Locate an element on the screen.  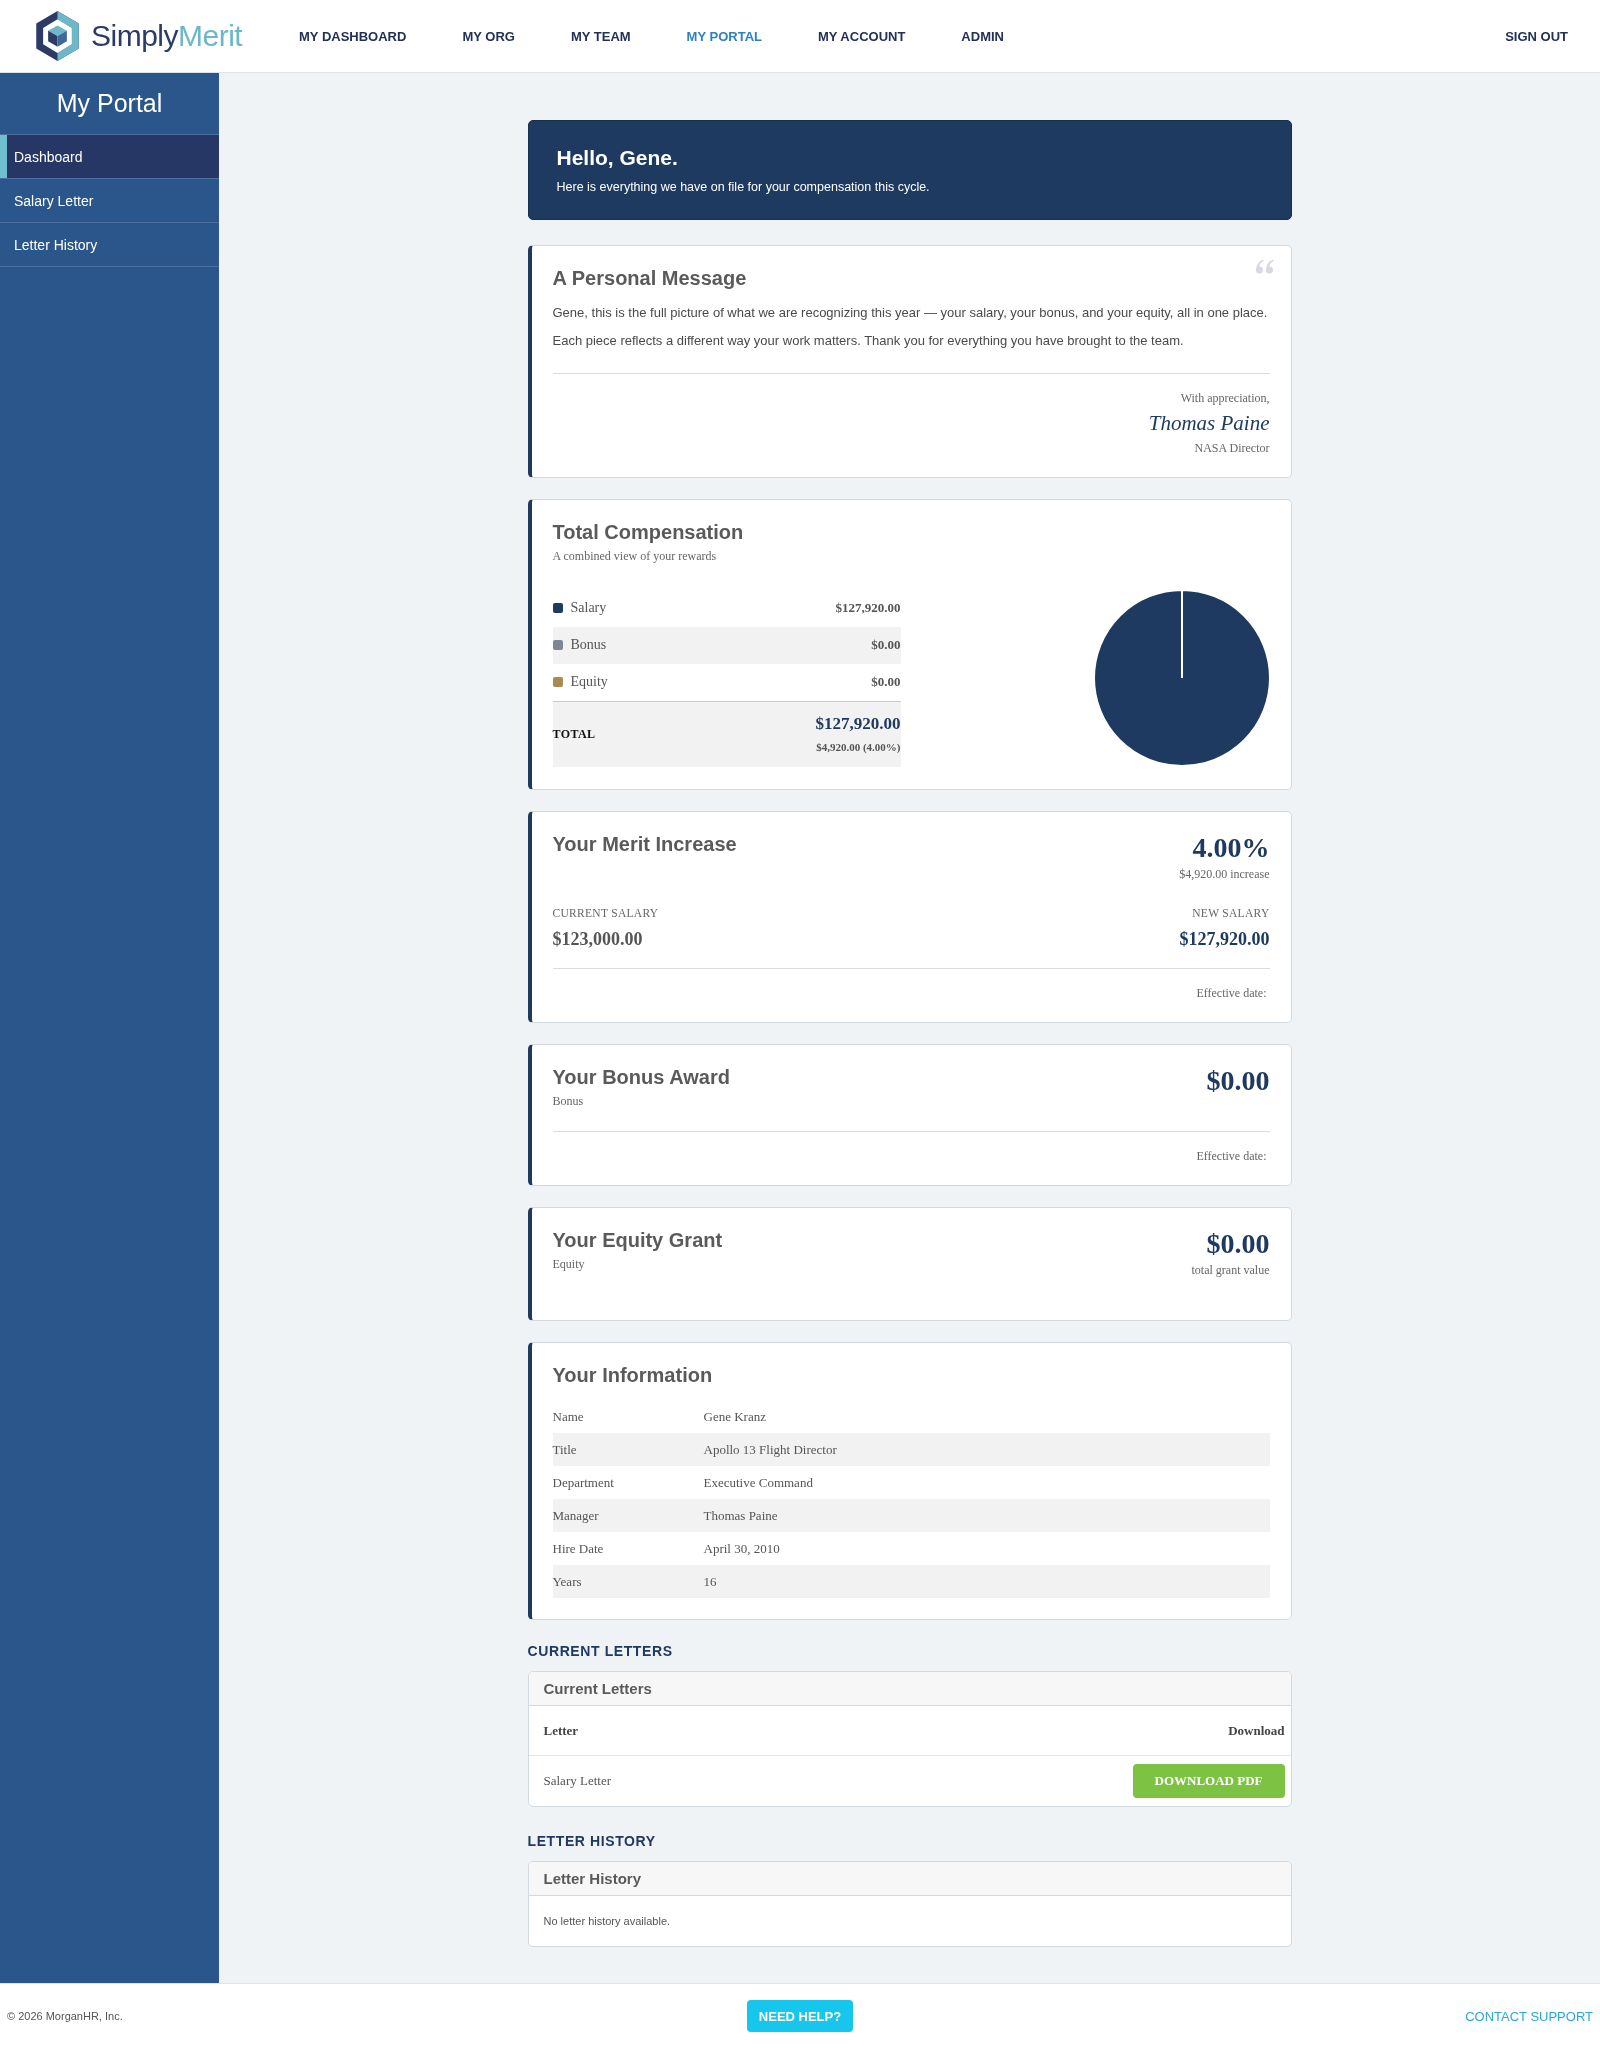
card-title: Your Information is located at coordinates (632, 1375).